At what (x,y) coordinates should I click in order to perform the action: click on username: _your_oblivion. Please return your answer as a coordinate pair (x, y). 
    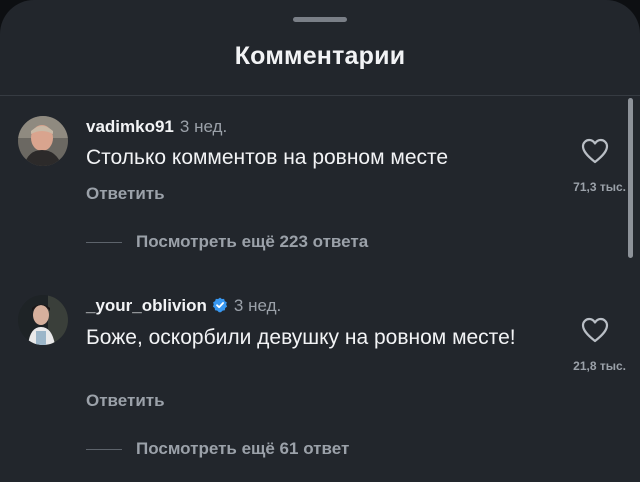
    Looking at the image, I should click on (146, 305).